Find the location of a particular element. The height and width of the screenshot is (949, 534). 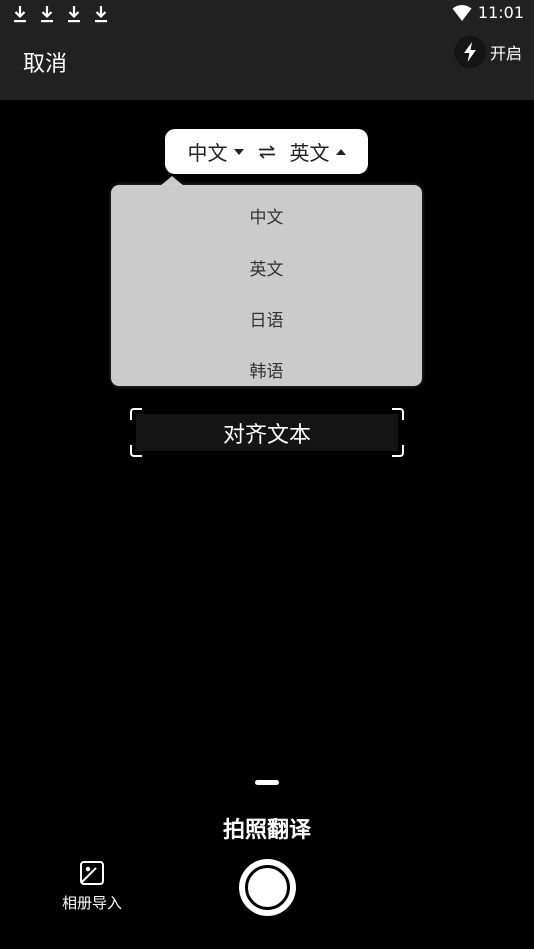

wifi-icon is located at coordinates (462, 12).